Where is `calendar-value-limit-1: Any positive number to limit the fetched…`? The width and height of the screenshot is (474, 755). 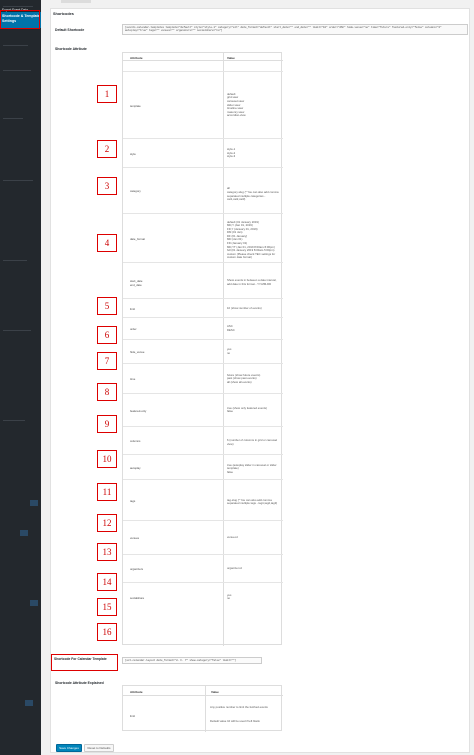
calendar-value-limit-1: Any positive number to limit the fetched… is located at coordinates (239, 707).